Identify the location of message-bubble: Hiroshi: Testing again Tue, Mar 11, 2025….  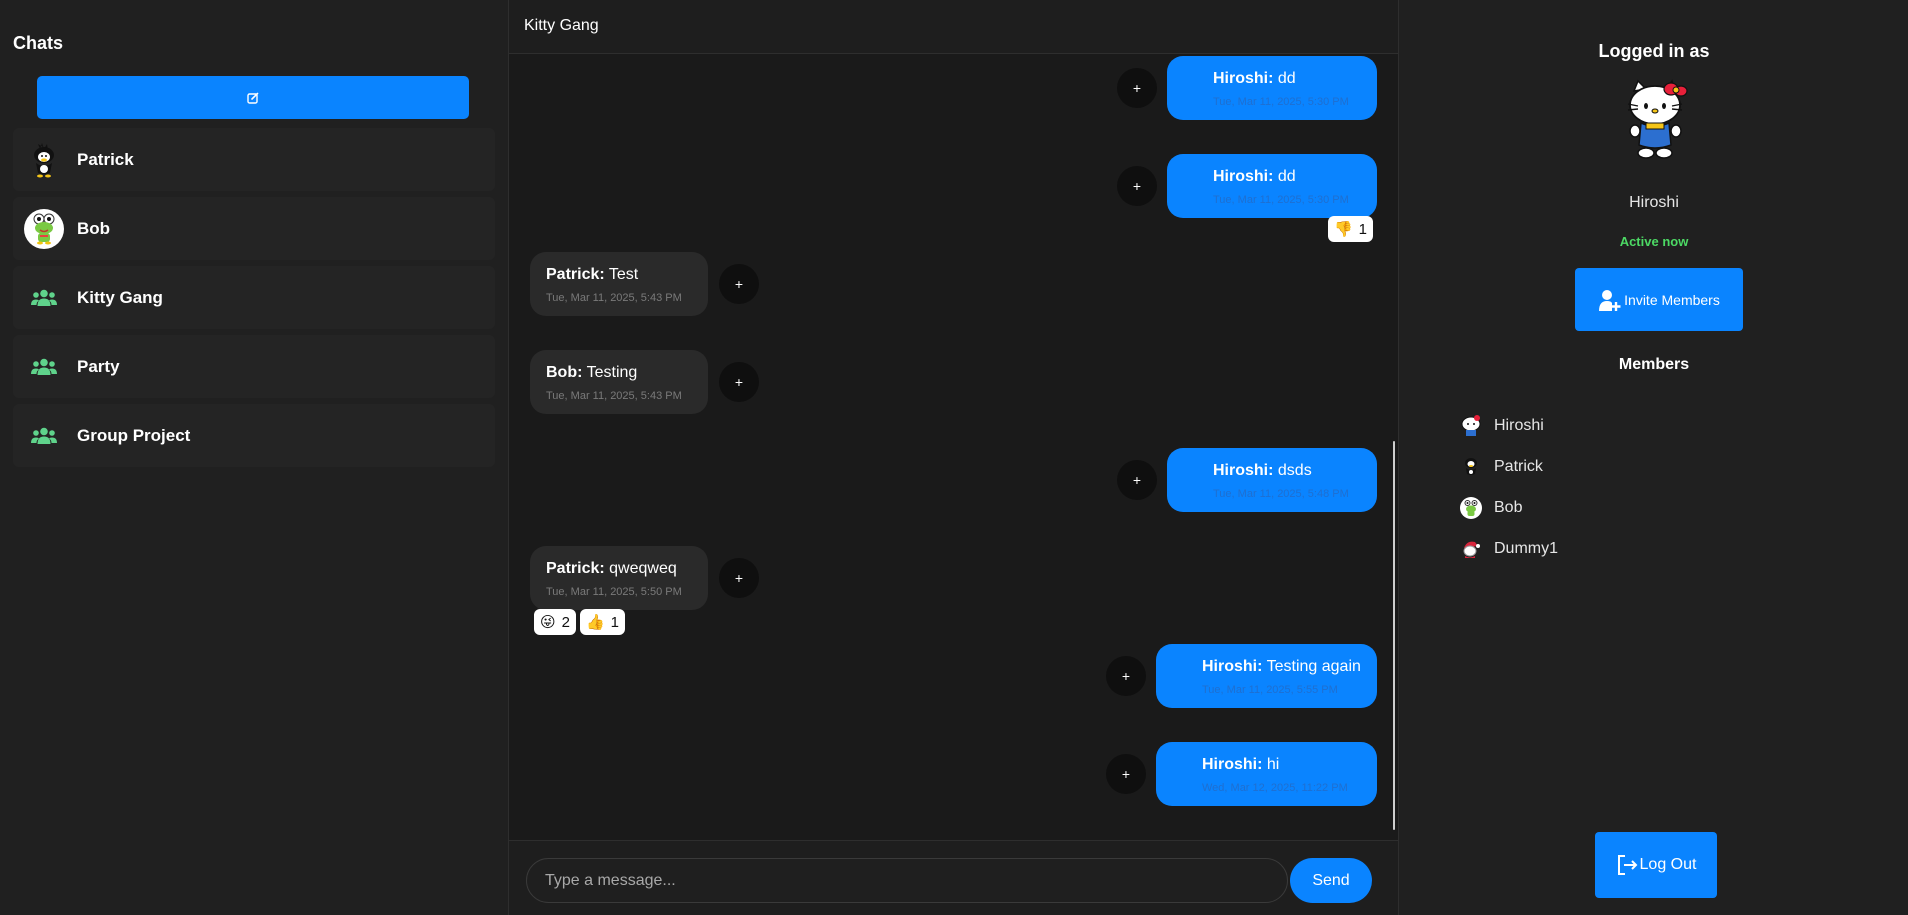
(1266, 676).